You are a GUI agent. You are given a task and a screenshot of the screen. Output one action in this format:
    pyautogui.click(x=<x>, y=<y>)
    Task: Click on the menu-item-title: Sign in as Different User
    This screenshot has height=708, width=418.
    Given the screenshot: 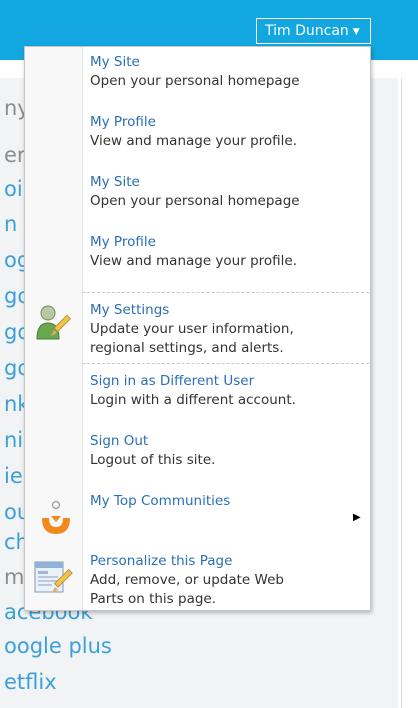 What is the action you would take?
    pyautogui.click(x=172, y=381)
    